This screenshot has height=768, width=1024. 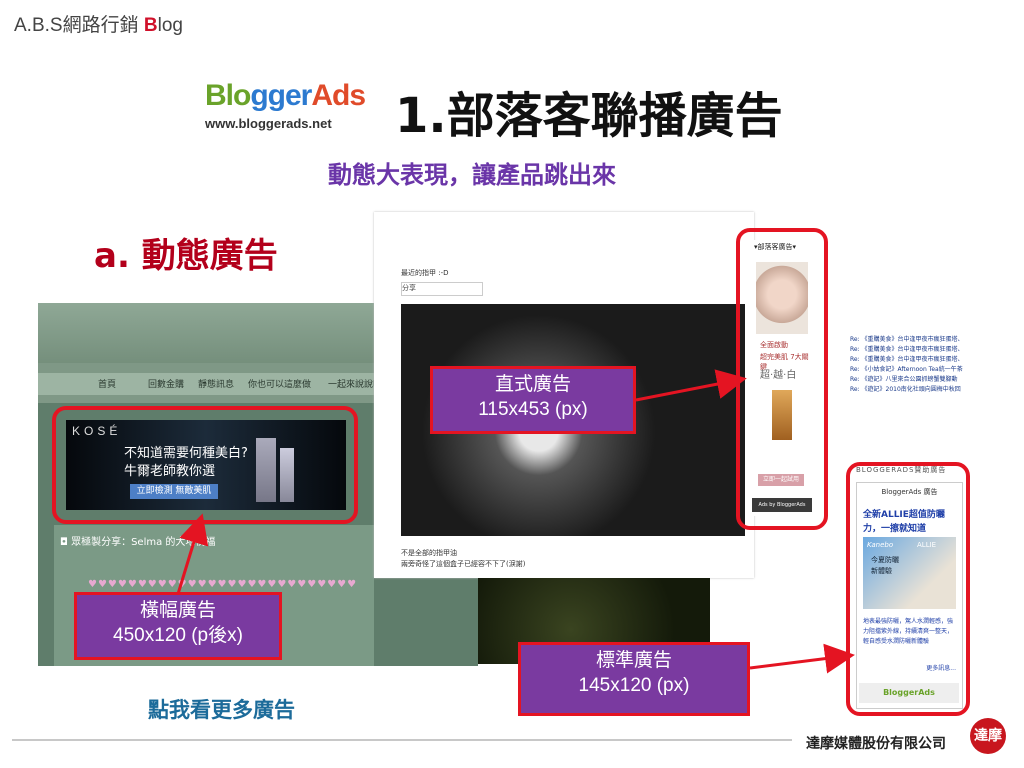 I want to click on arrow-to-vertical-ad, so click(x=691, y=385).